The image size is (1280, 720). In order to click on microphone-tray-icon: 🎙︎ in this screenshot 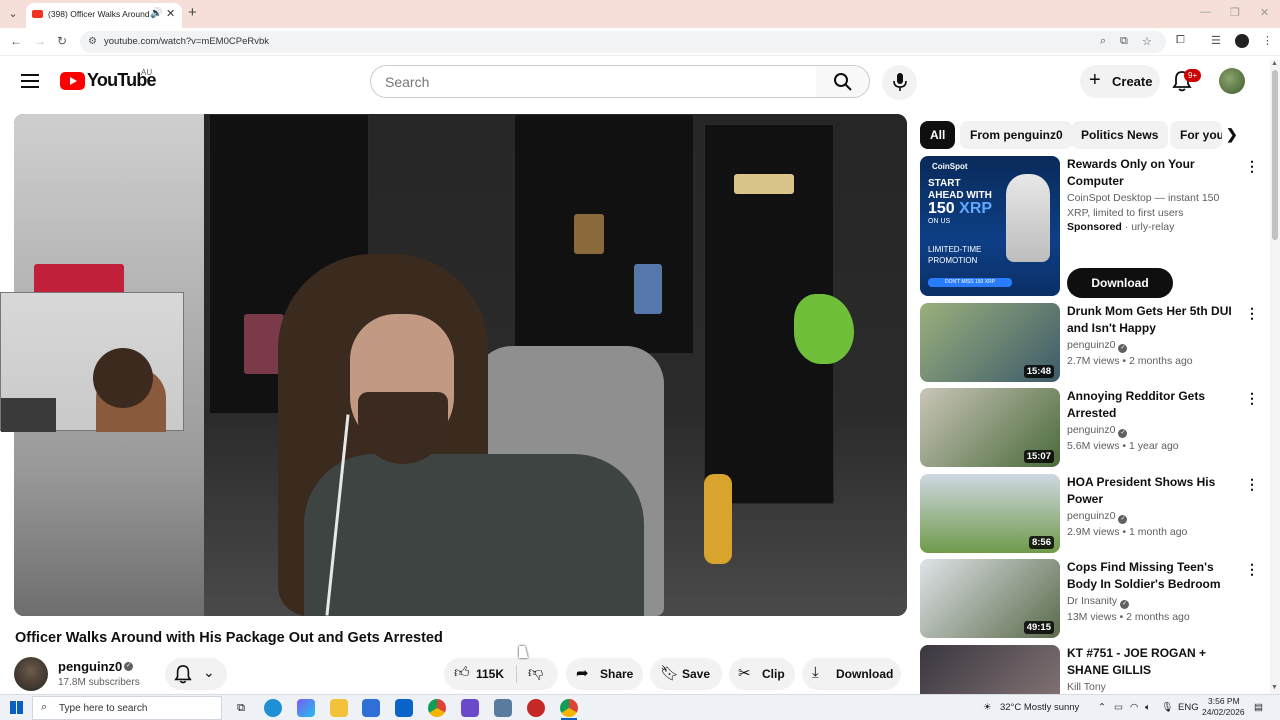, I will do `click(1167, 707)`.